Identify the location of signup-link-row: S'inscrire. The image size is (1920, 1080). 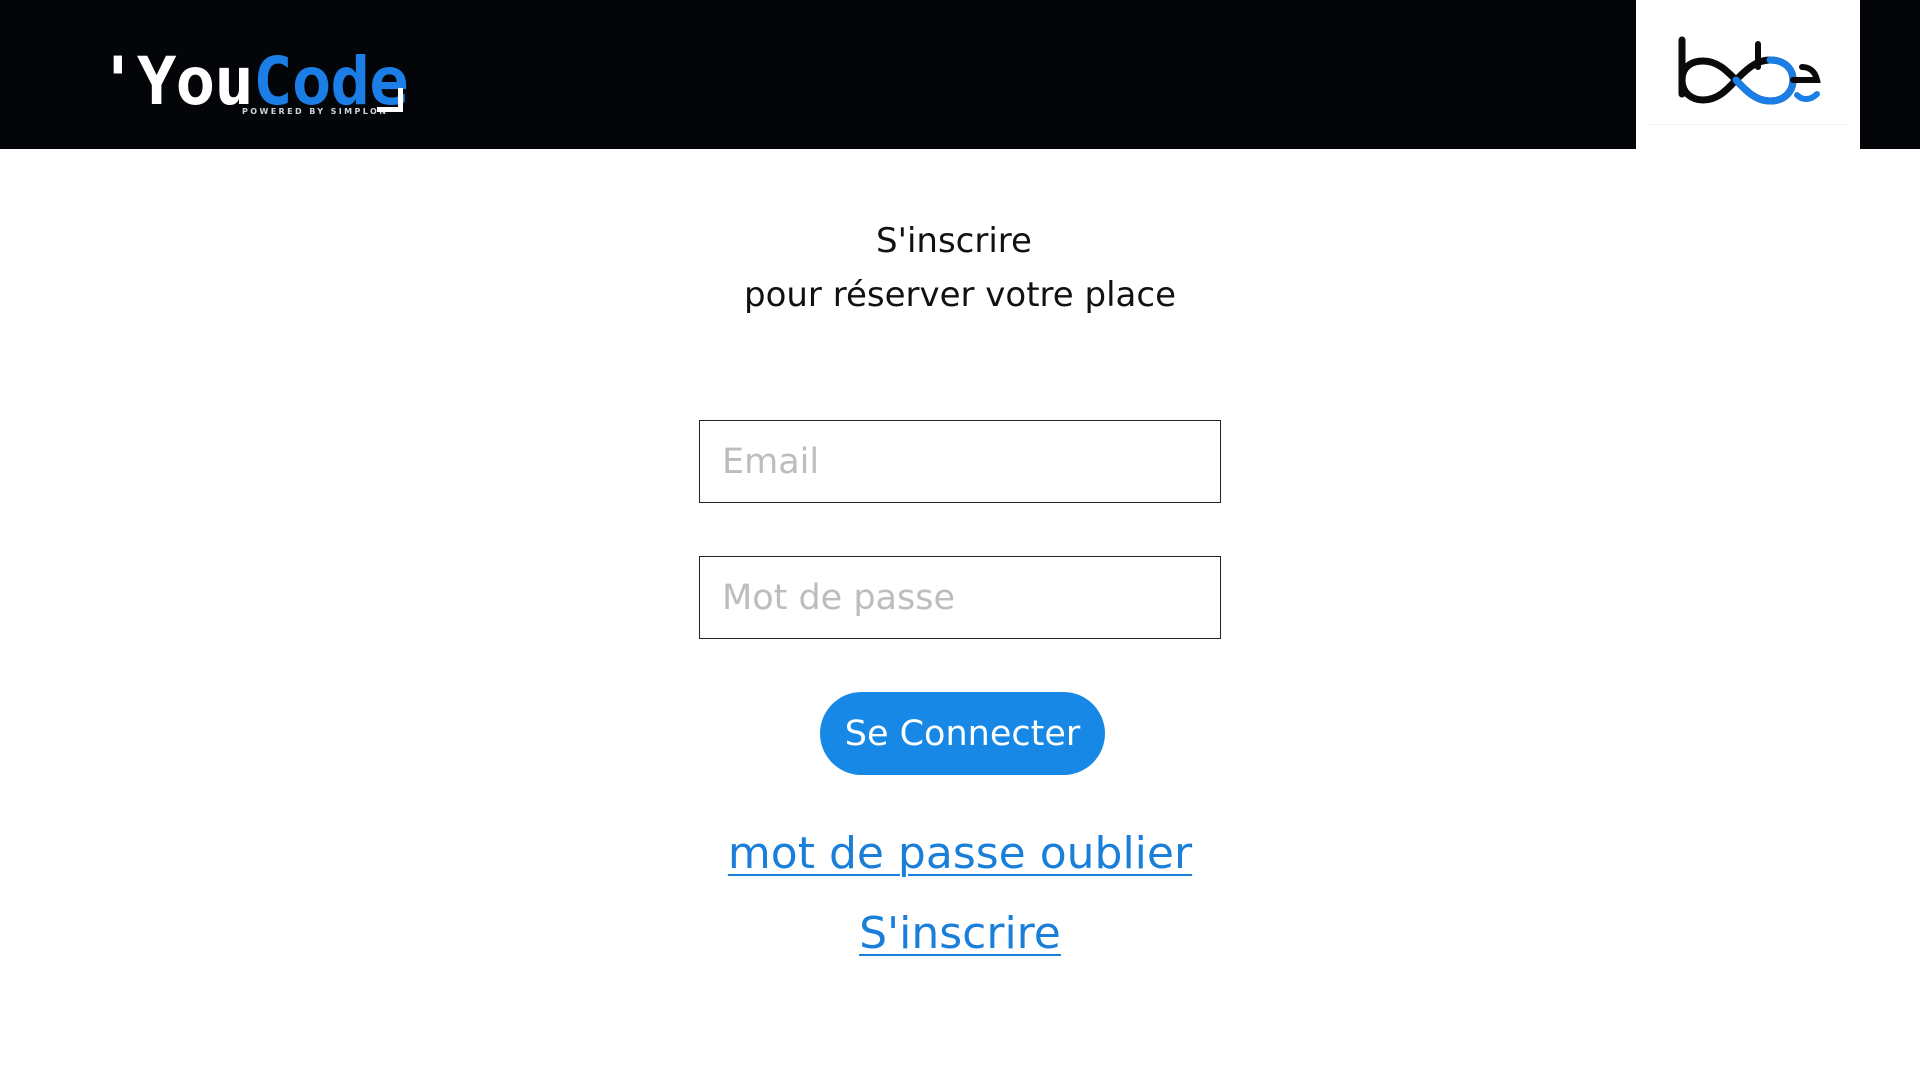
(960, 933).